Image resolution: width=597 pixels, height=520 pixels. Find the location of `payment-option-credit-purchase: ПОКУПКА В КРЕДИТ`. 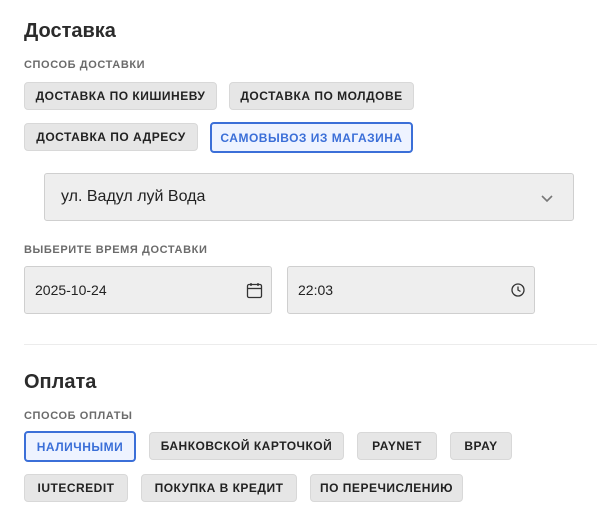

payment-option-credit-purchase: ПОКУПКА В КРЕДИТ is located at coordinates (219, 488).